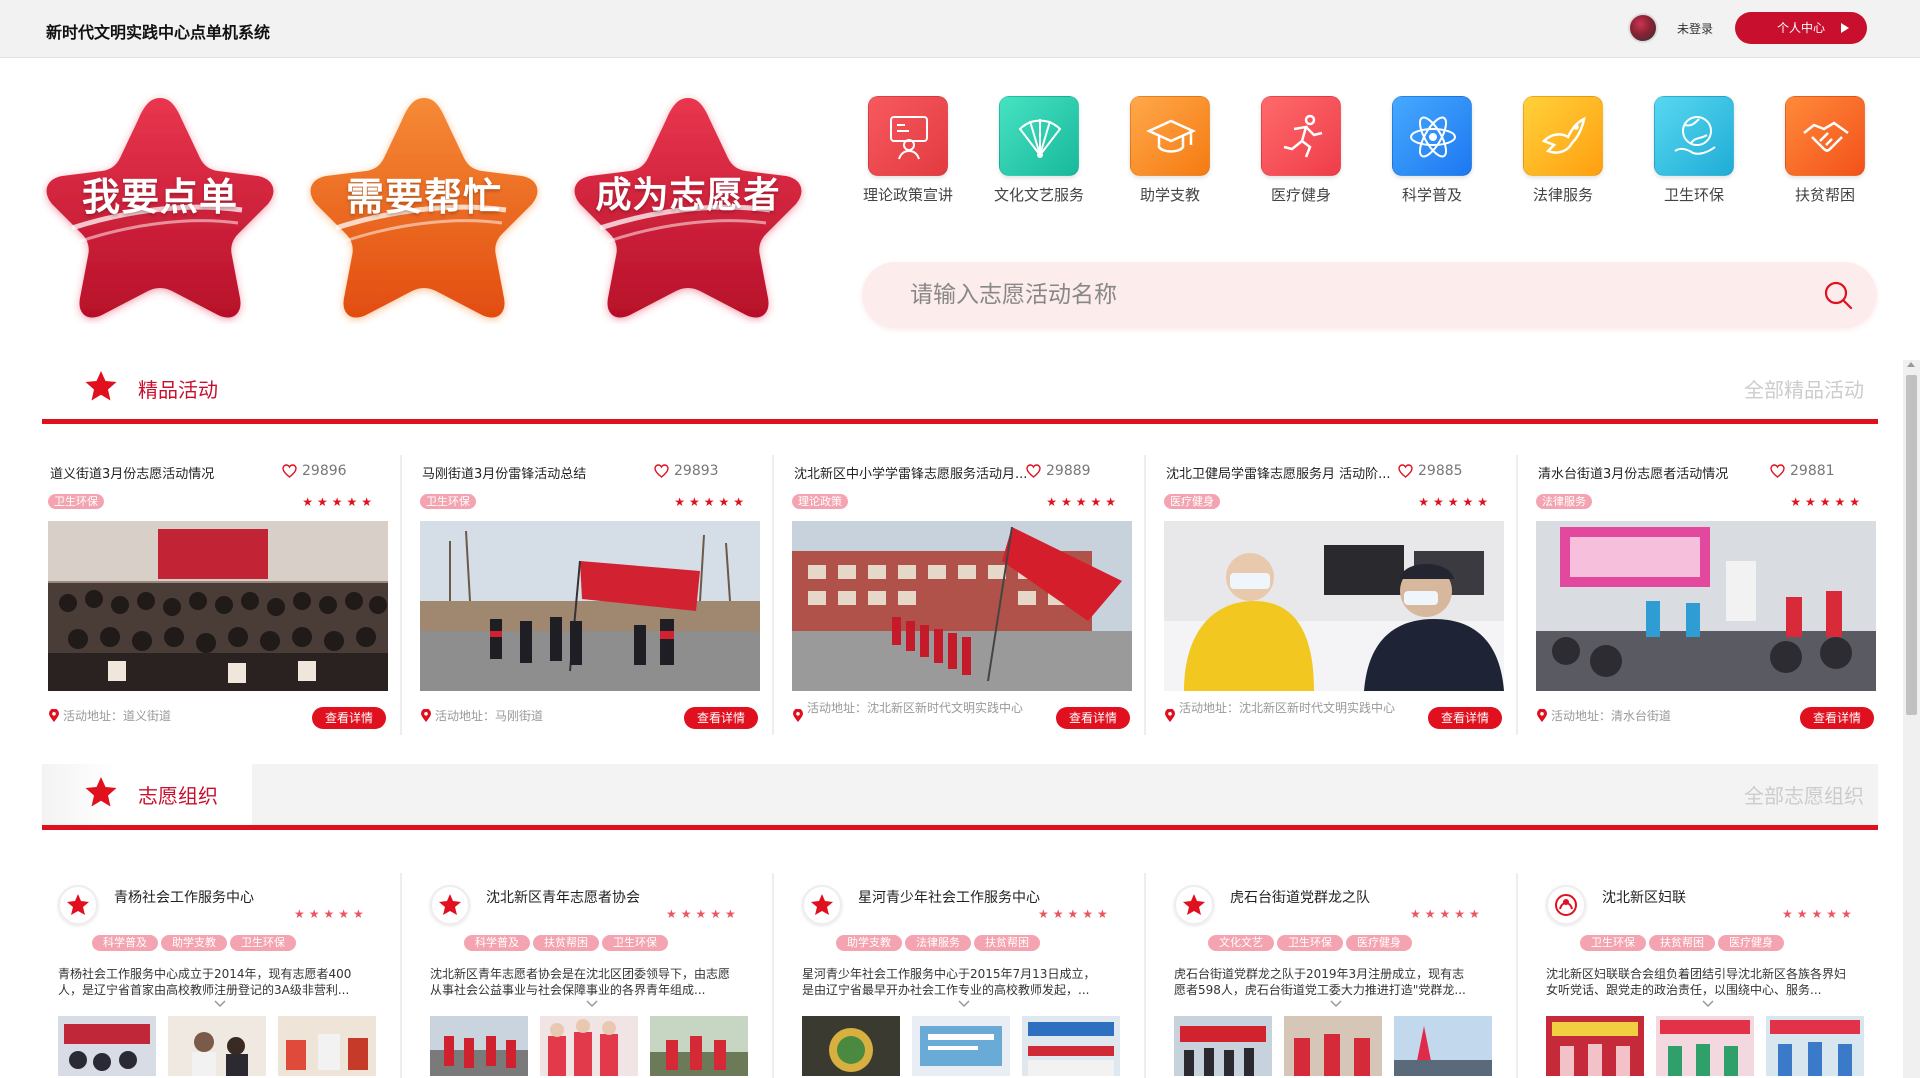  Describe the element at coordinates (178, 390) in the screenshot. I see `section-title: 精品活动` at that location.